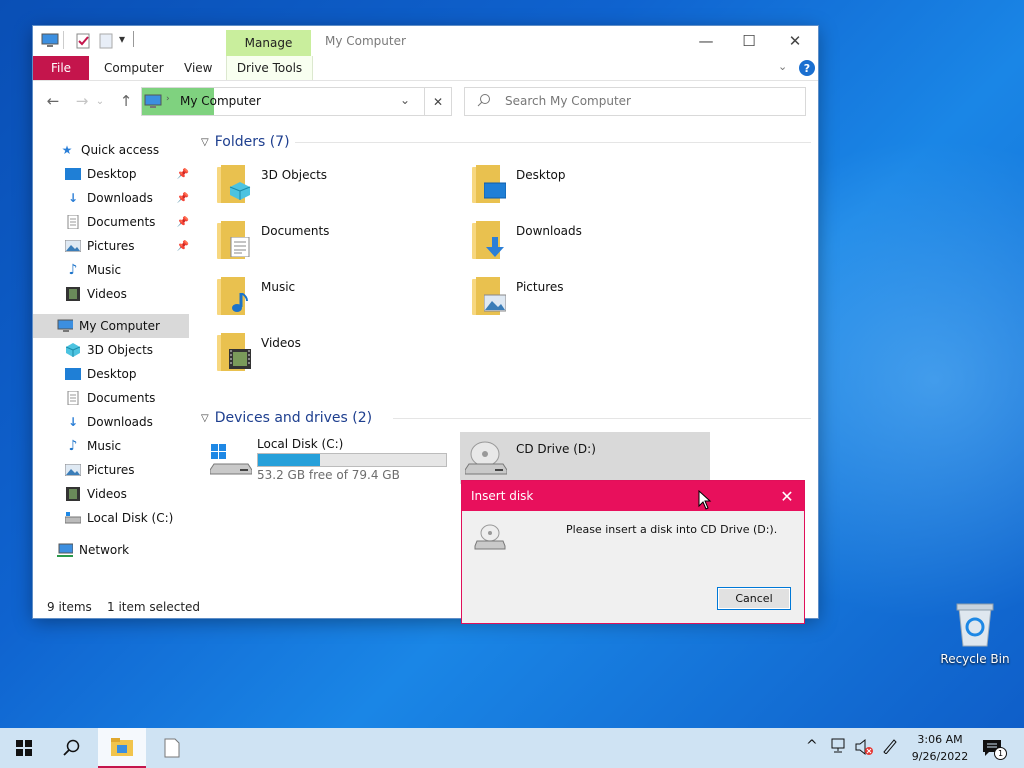 This screenshot has height=768, width=1024. What do you see at coordinates (113, 422) in the screenshot?
I see `nav-item-downloads: ↓ Downloads` at bounding box center [113, 422].